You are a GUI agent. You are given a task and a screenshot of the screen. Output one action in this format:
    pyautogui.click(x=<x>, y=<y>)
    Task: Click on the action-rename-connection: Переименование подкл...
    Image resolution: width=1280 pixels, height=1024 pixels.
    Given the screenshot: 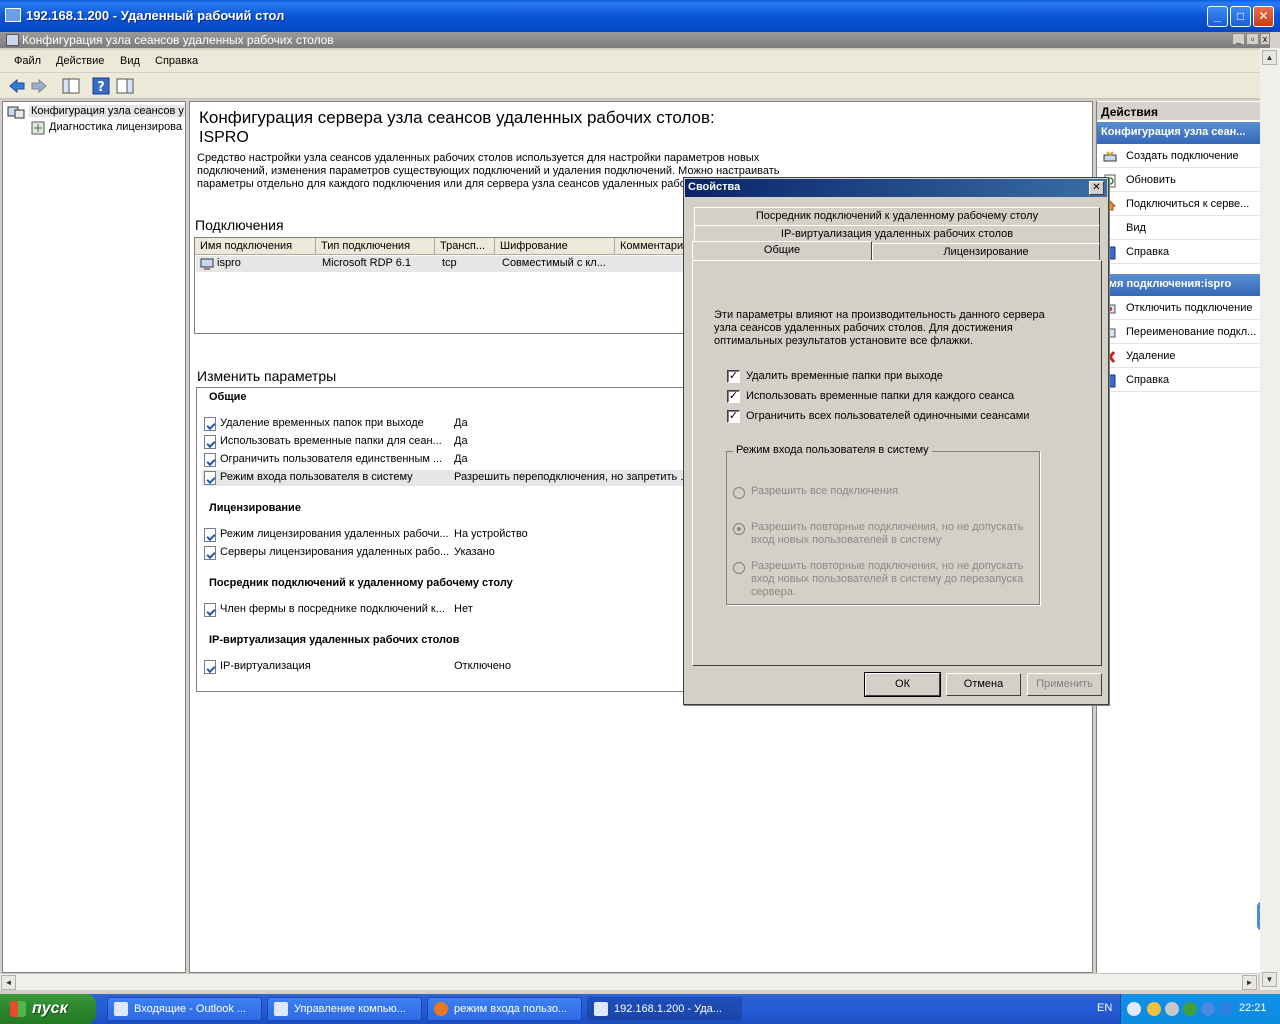 What is the action you would take?
    pyautogui.click(x=1178, y=333)
    